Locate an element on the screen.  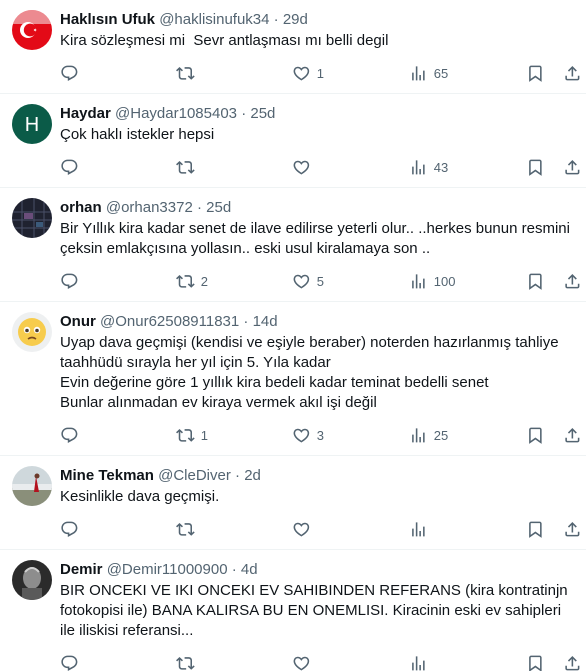
display-name: Onur is located at coordinates (78, 321).